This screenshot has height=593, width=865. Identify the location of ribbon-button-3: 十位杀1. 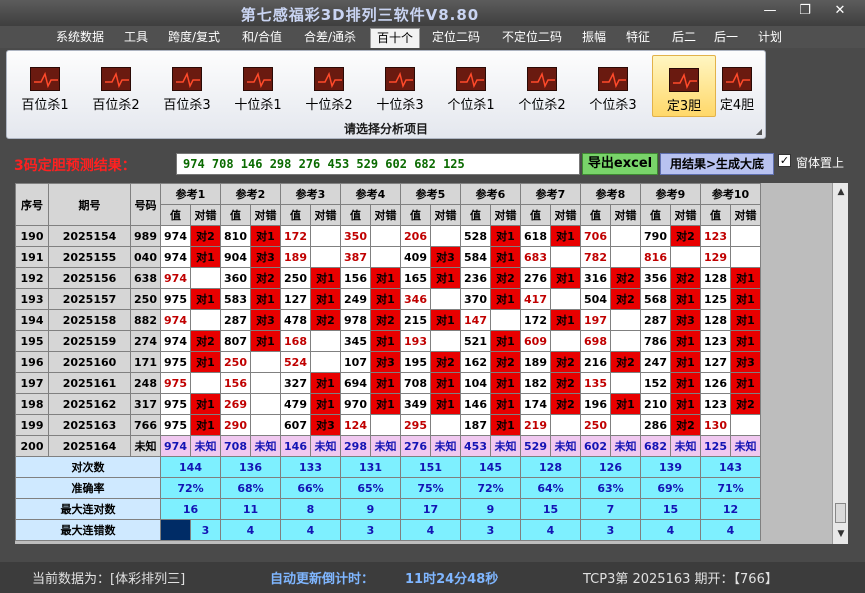
(258, 86).